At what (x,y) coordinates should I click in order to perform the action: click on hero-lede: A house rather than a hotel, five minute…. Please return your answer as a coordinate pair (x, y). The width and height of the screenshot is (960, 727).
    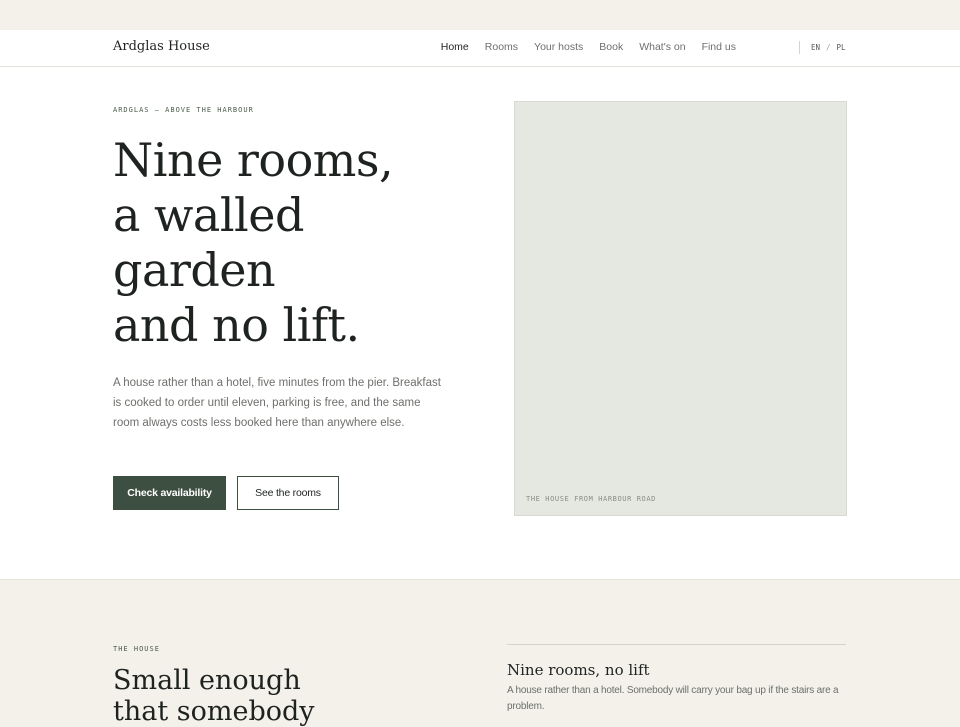
    Looking at the image, I should click on (277, 403).